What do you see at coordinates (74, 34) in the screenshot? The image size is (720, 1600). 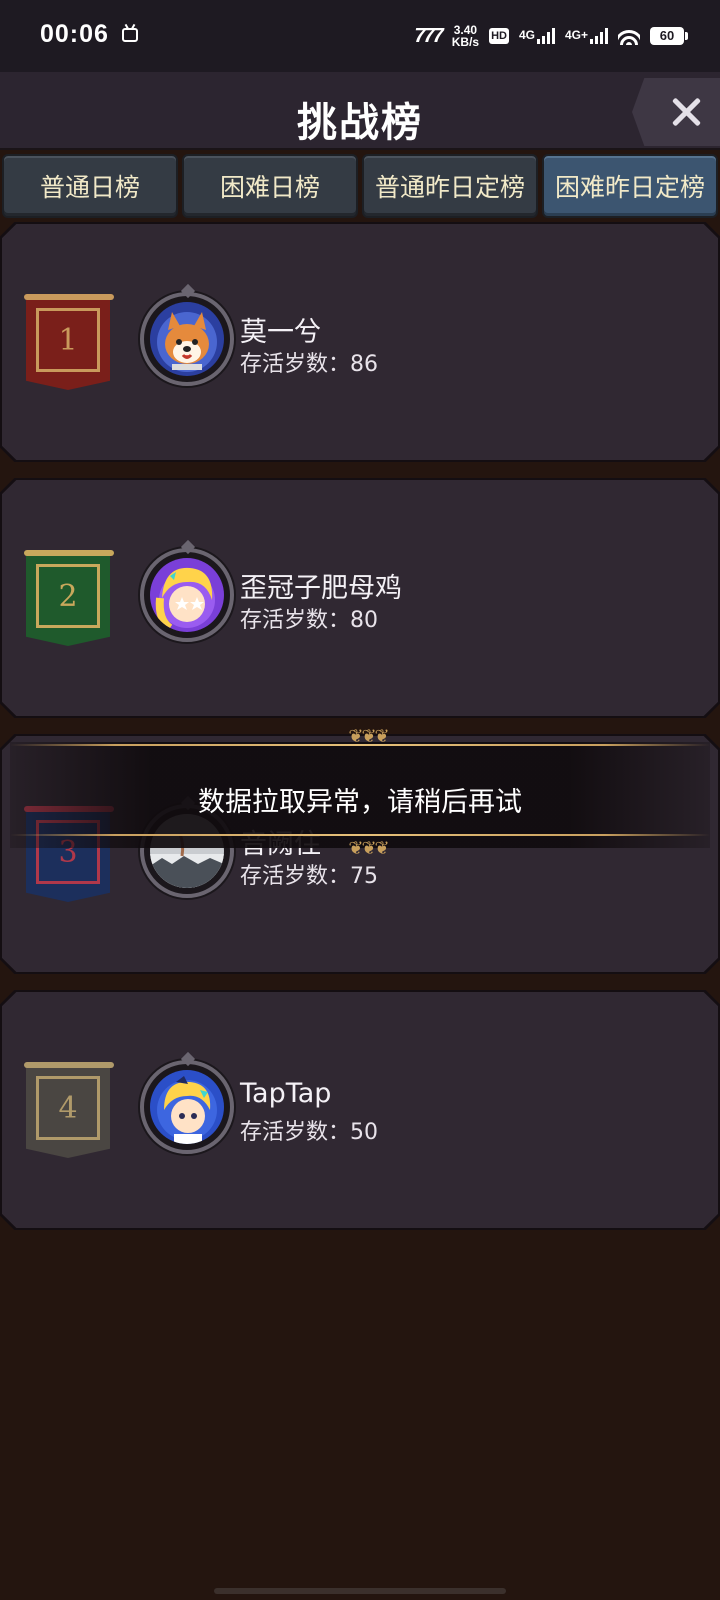 I see `status-time: 00:06` at bounding box center [74, 34].